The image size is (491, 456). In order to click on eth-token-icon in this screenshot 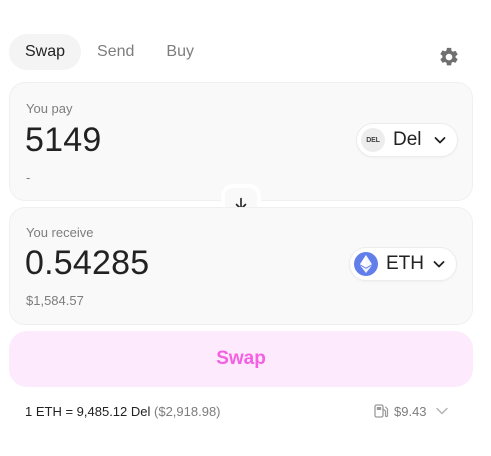, I will do `click(366, 264)`.